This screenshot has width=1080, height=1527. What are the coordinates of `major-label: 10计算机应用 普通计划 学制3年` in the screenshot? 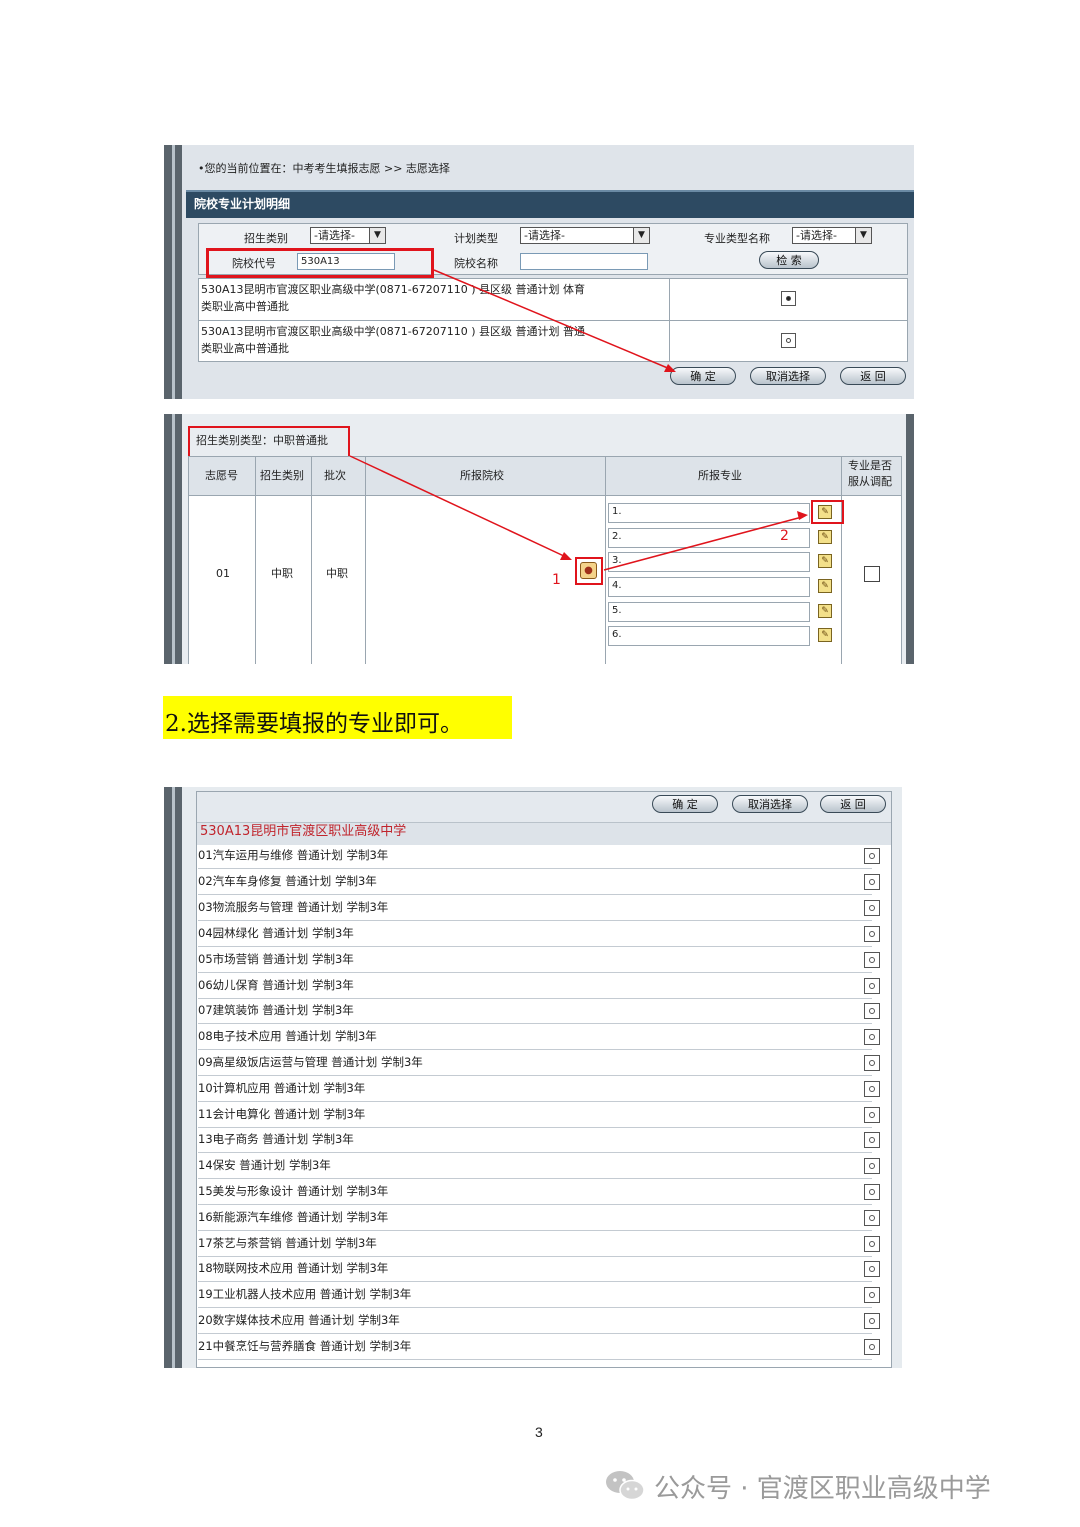 It's located at (282, 1088).